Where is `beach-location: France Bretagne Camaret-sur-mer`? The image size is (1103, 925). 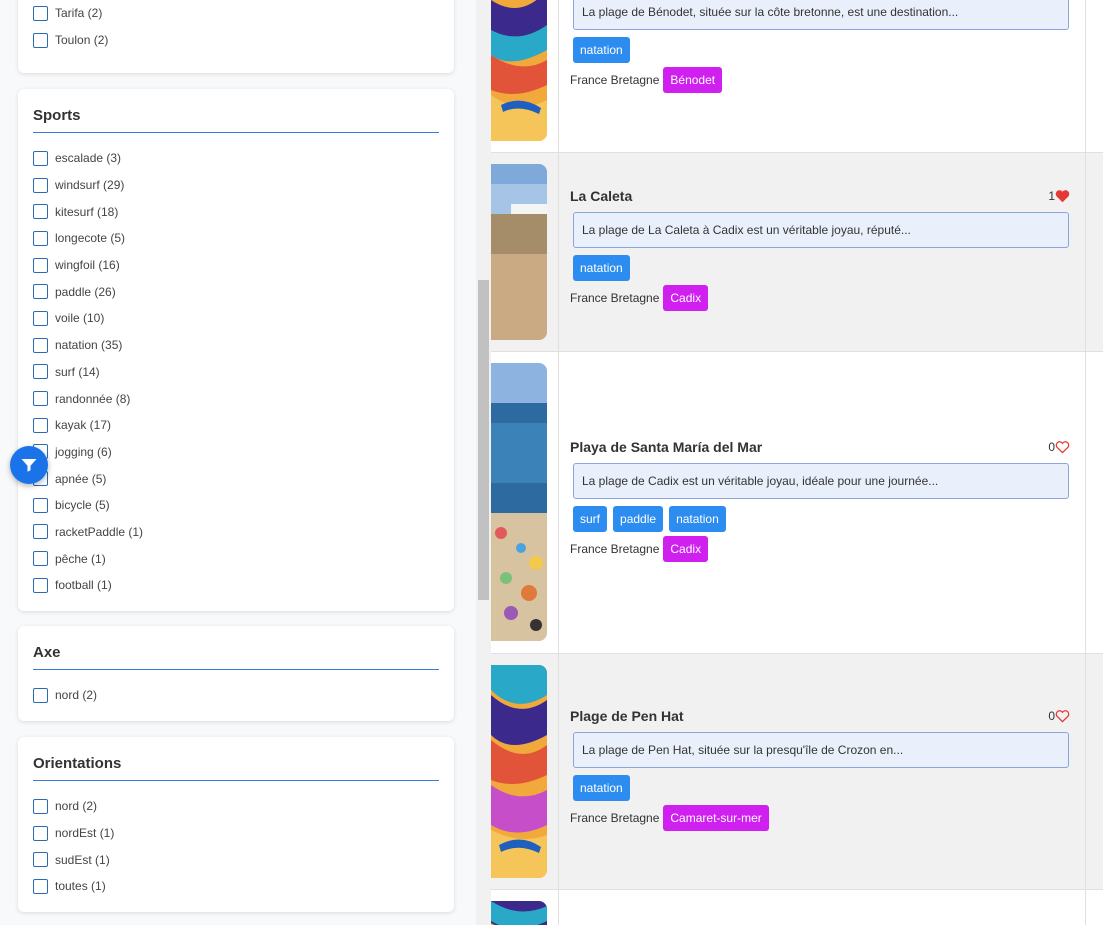 beach-location: France Bretagne Camaret-sur-mer is located at coordinates (820, 818).